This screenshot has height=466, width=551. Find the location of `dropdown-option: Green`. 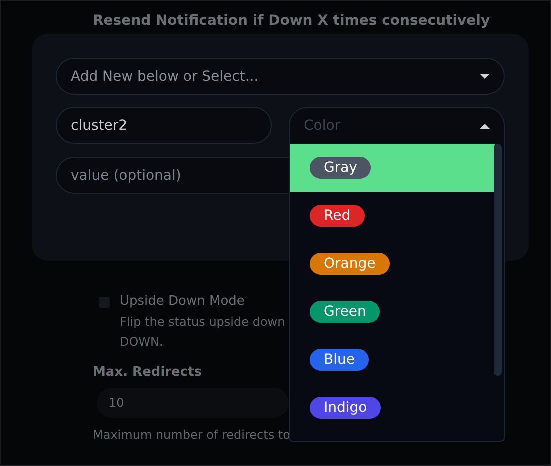

dropdown-option: Green is located at coordinates (392, 312).